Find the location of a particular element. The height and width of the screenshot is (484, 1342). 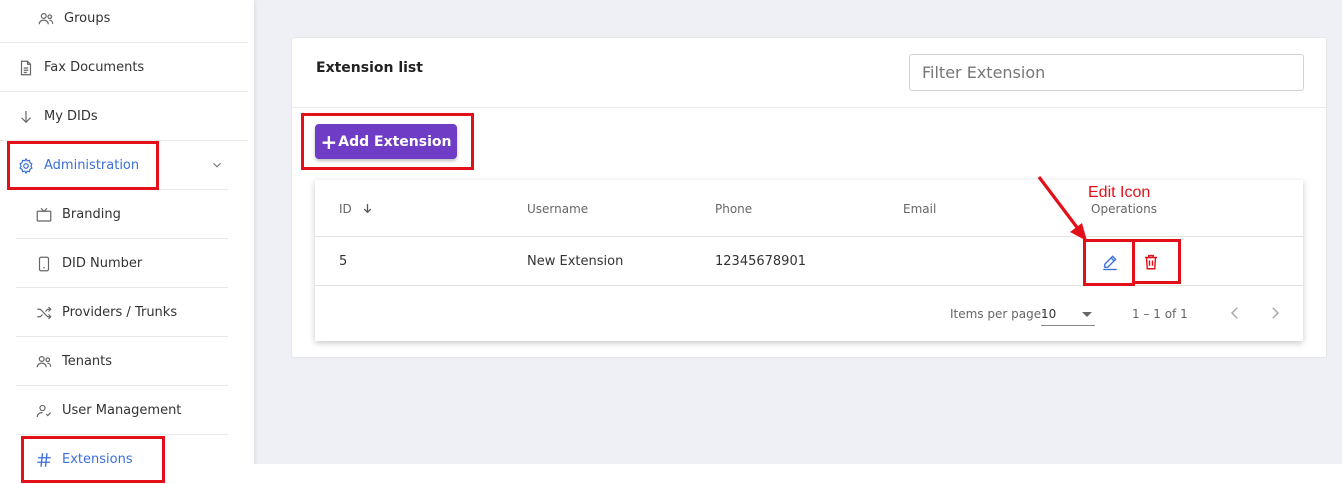

sidebar-item-user-management: User Management is located at coordinates (107, 410).